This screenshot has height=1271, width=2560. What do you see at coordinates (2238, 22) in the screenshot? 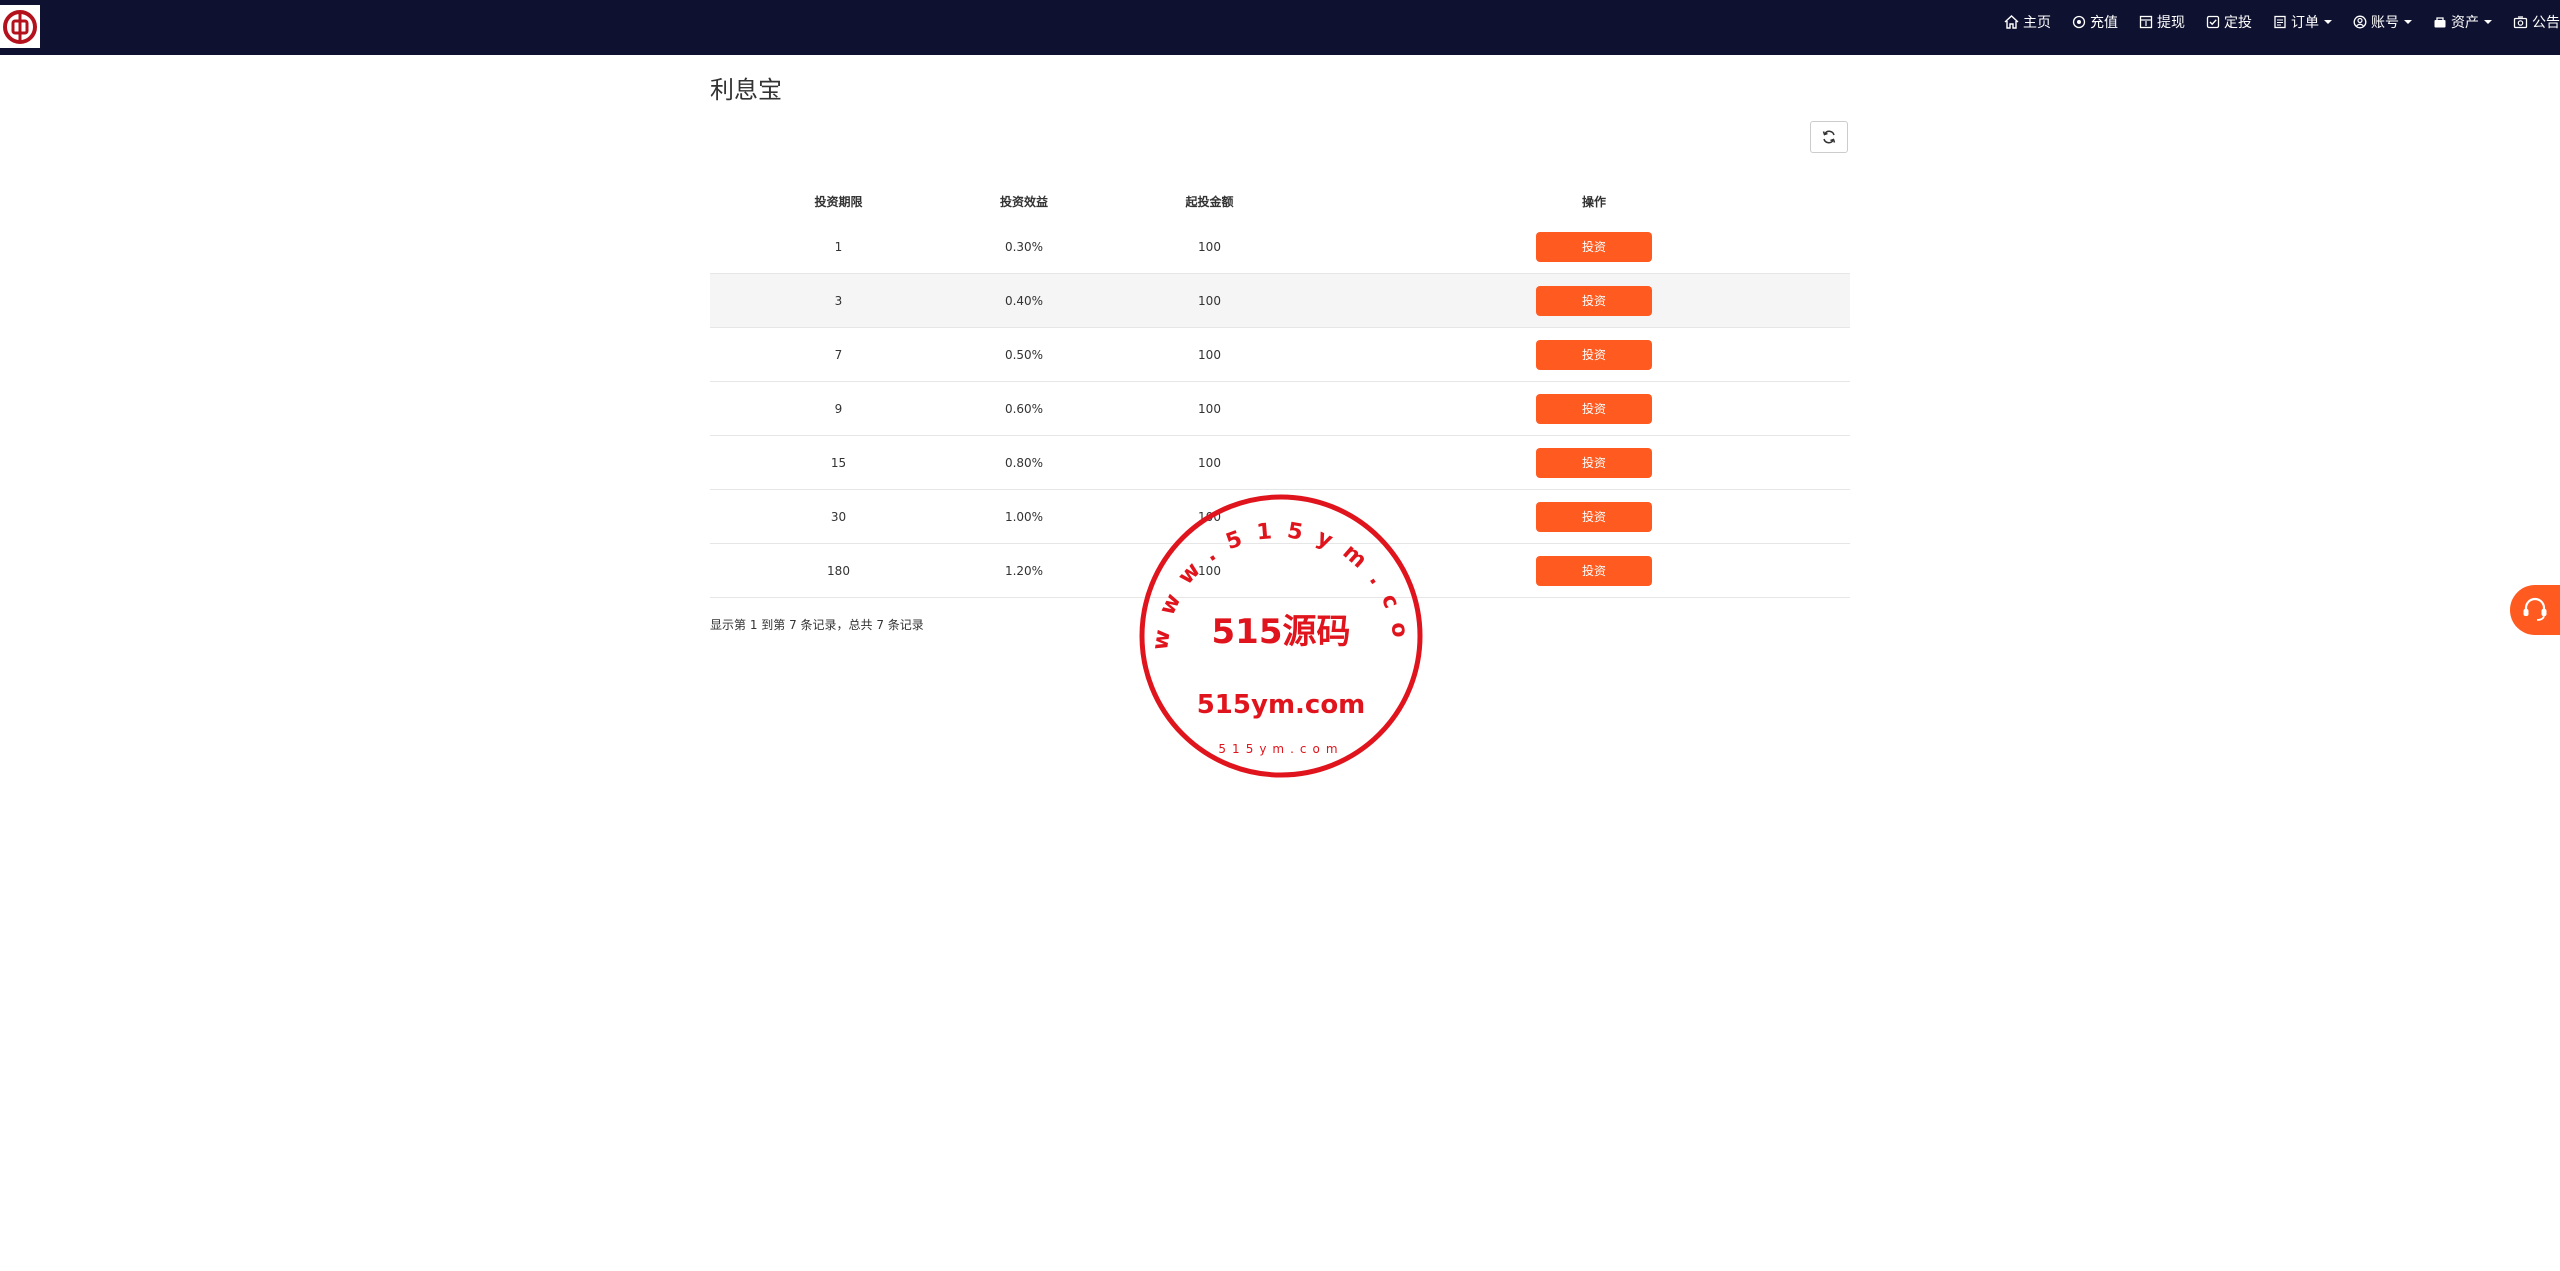
I see `nav-label-fixed-invest: 定投` at bounding box center [2238, 22].